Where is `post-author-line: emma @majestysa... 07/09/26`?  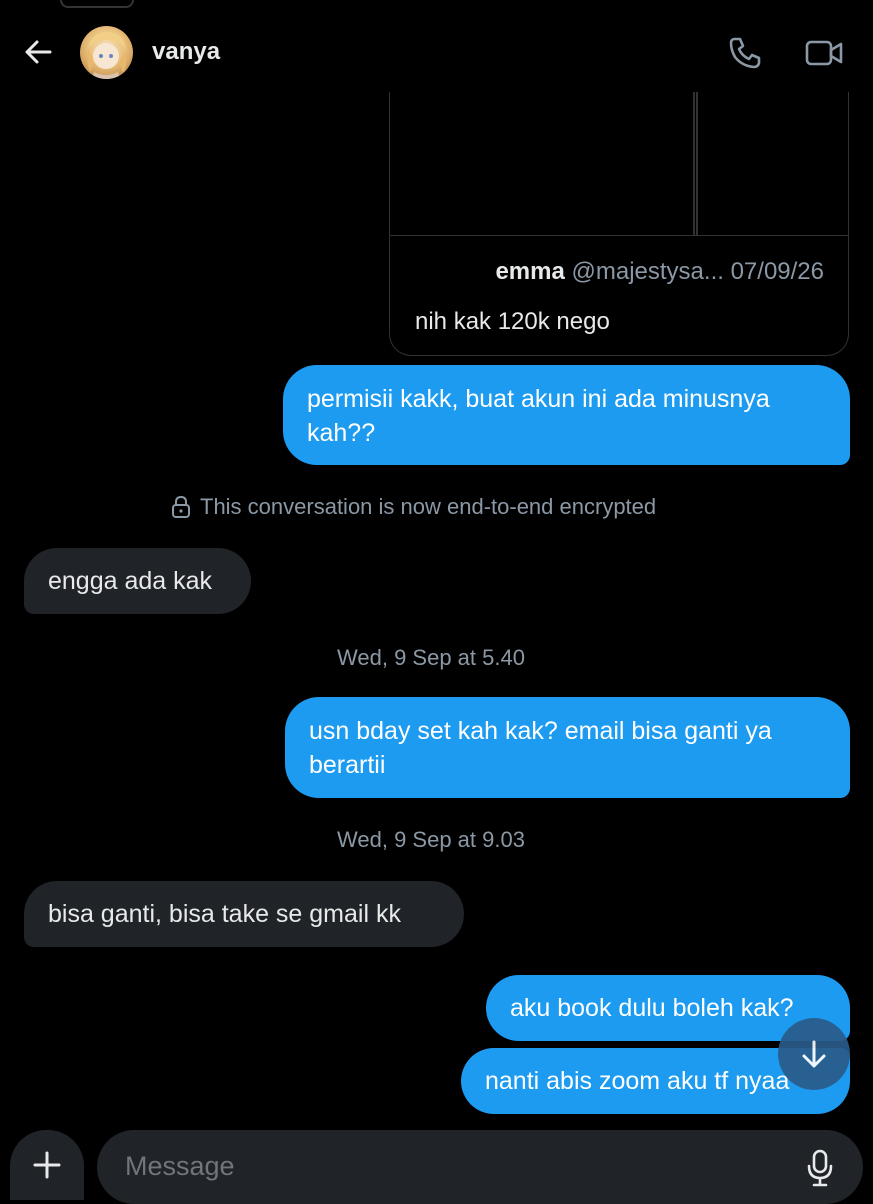 post-author-line: emma @majestysa... 07/09/26 is located at coordinates (659, 272).